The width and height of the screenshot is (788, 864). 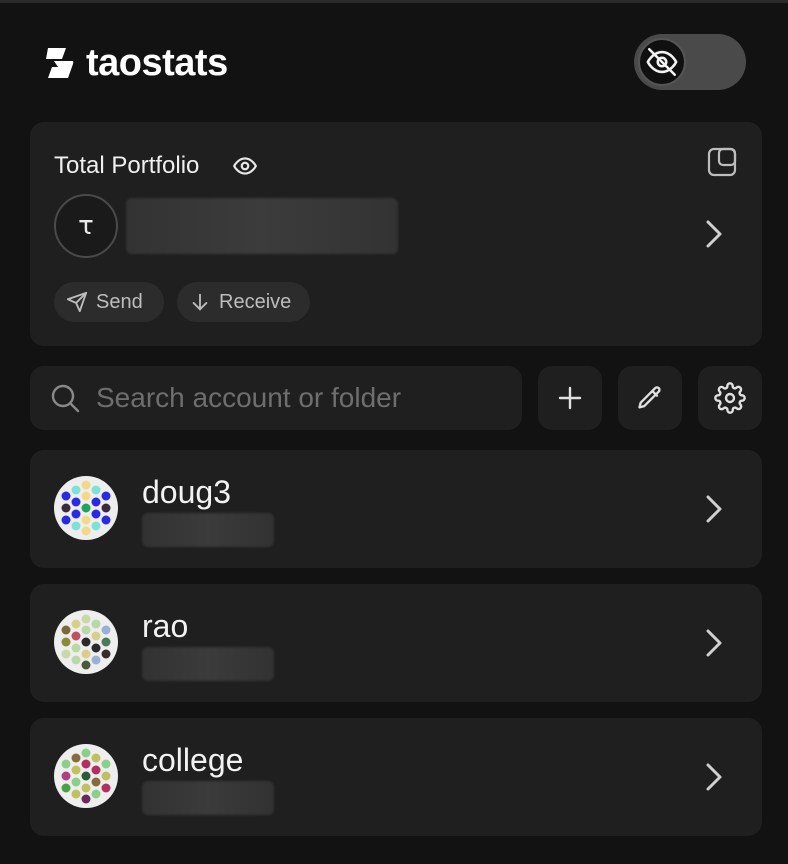 I want to click on send-button: Send, so click(x=109, y=302).